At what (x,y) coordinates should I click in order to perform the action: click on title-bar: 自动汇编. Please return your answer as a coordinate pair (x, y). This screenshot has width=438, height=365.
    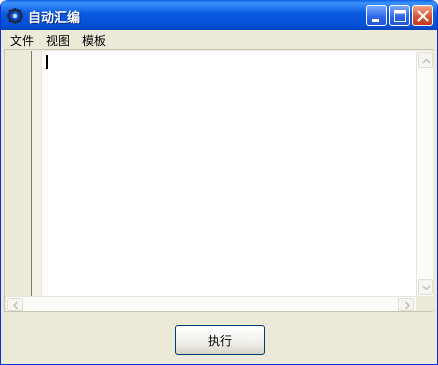
    Looking at the image, I should click on (219, 15).